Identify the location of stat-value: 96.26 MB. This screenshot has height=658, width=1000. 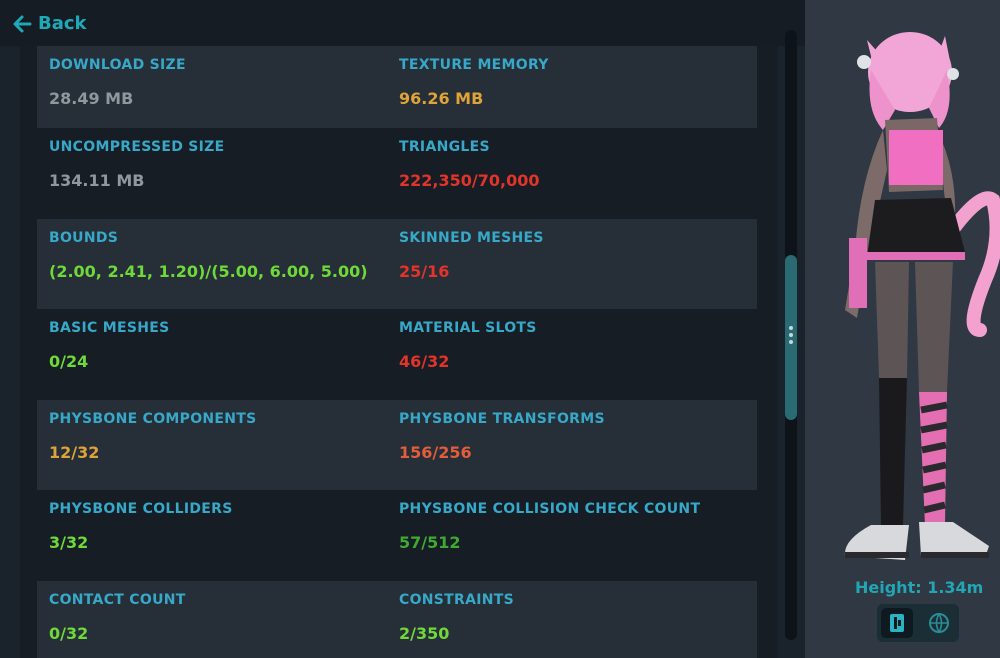
(441, 98).